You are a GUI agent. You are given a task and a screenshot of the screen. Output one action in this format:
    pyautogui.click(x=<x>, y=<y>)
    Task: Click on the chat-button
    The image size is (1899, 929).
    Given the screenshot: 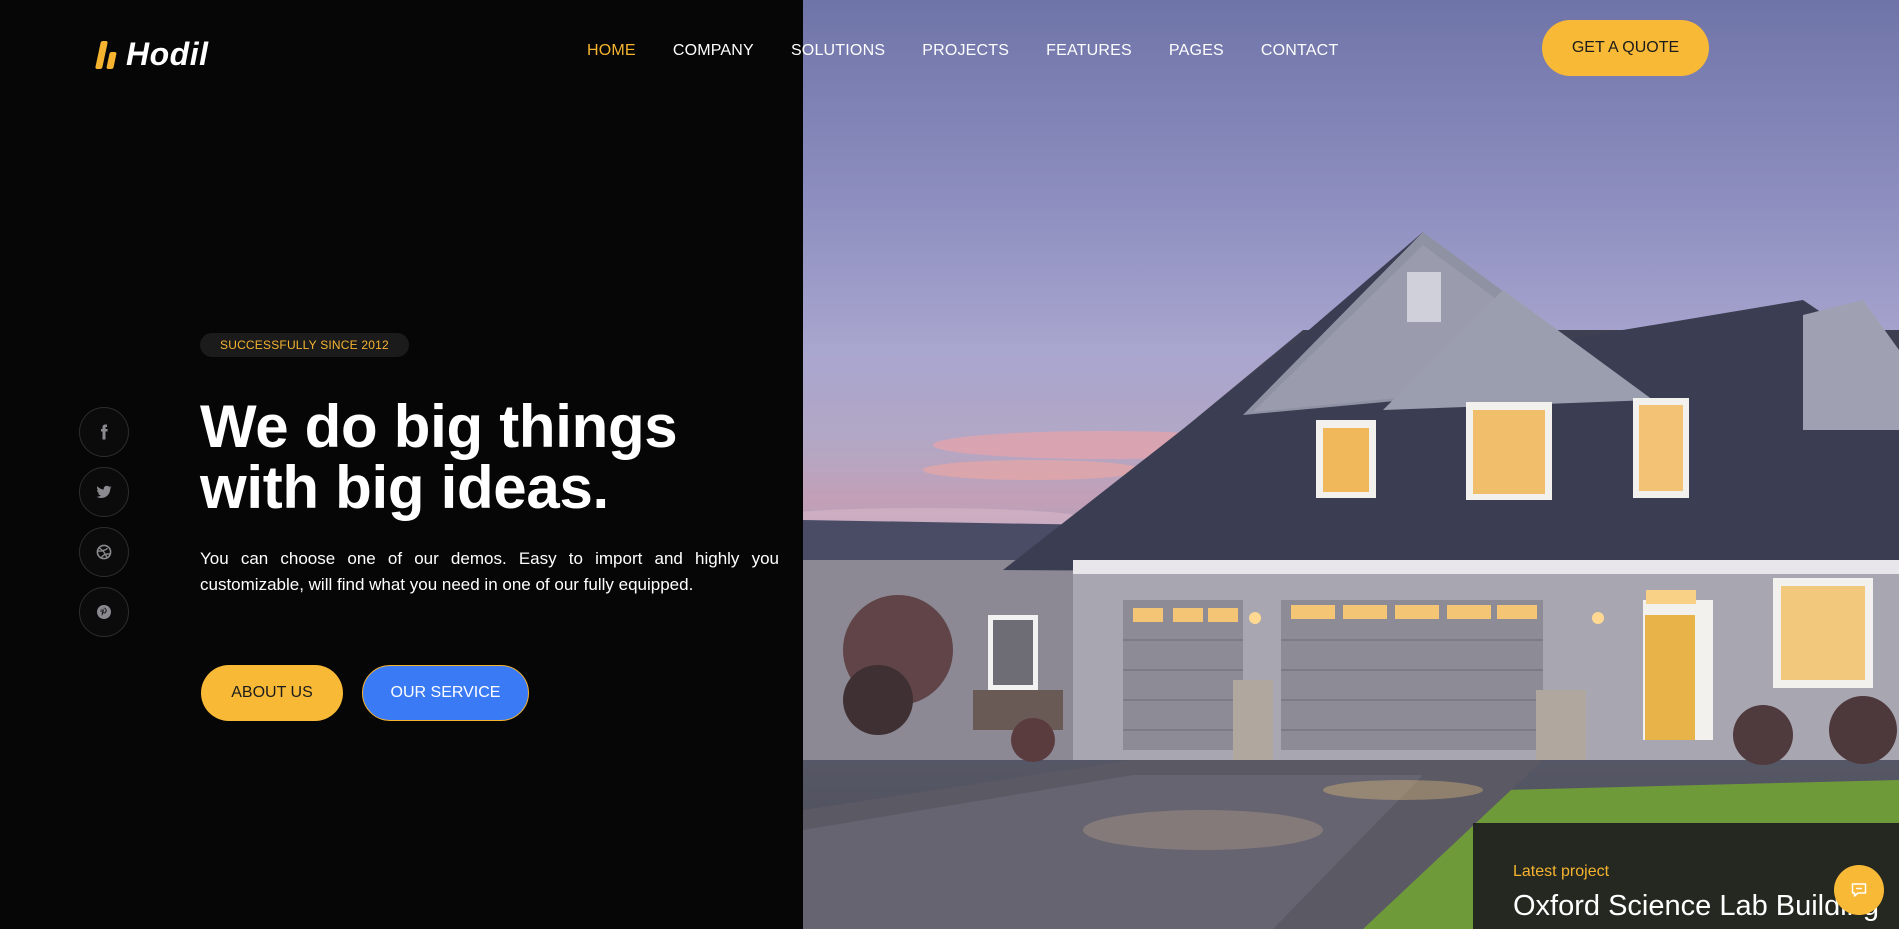 What is the action you would take?
    pyautogui.click(x=1859, y=890)
    